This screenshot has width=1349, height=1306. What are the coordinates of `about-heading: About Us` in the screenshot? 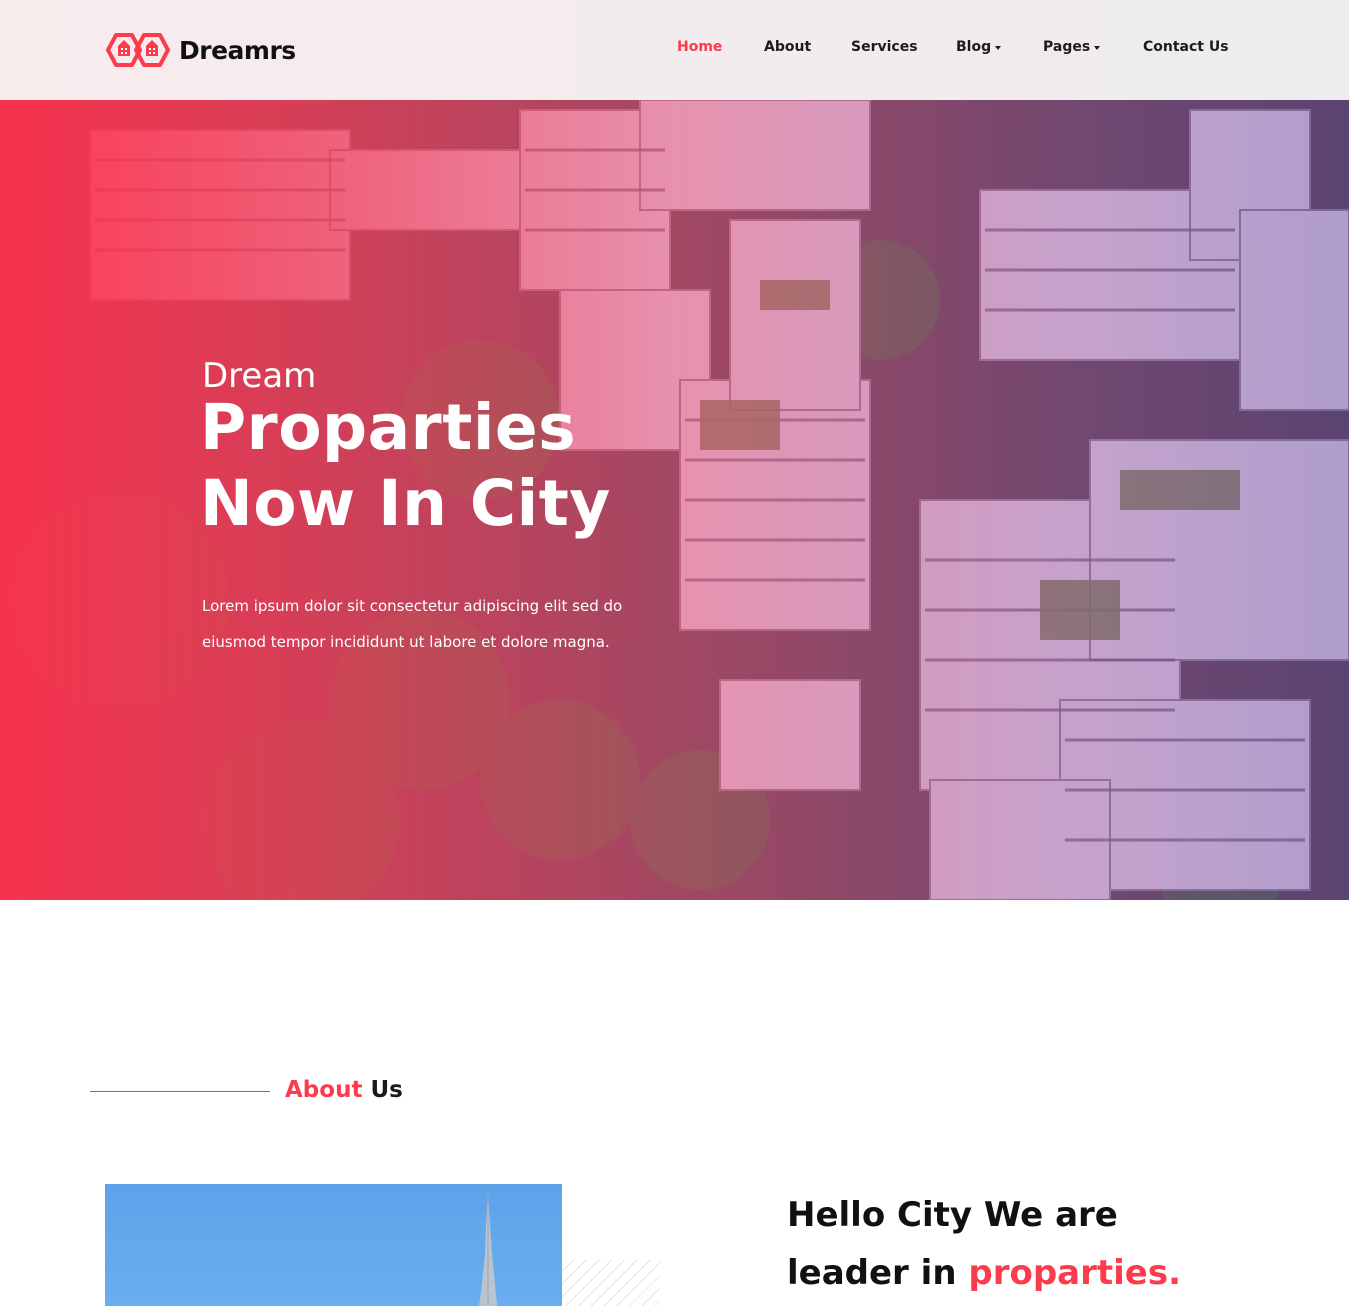 It's located at (344, 1090).